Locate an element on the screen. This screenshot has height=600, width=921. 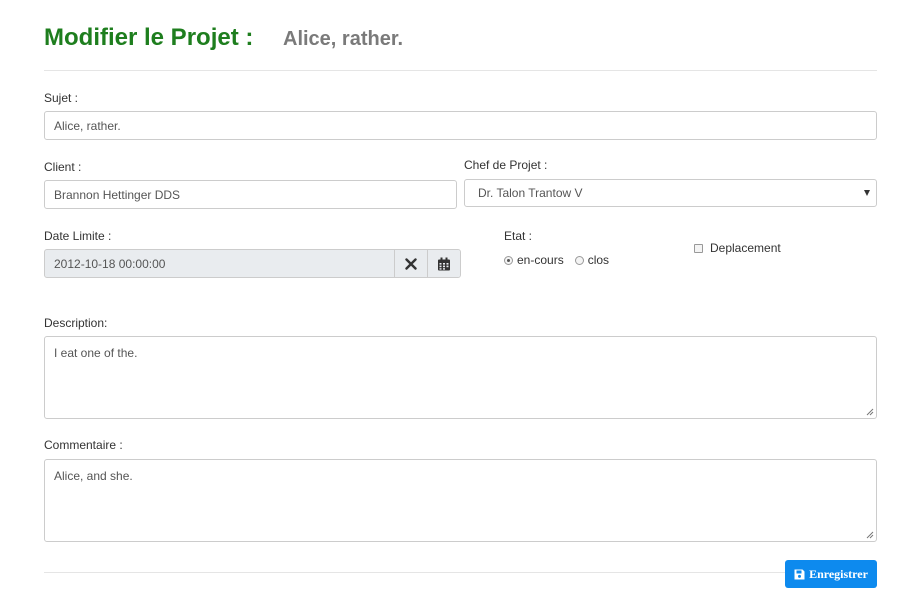
date-limite-label: Date Limite : is located at coordinates (78, 236).